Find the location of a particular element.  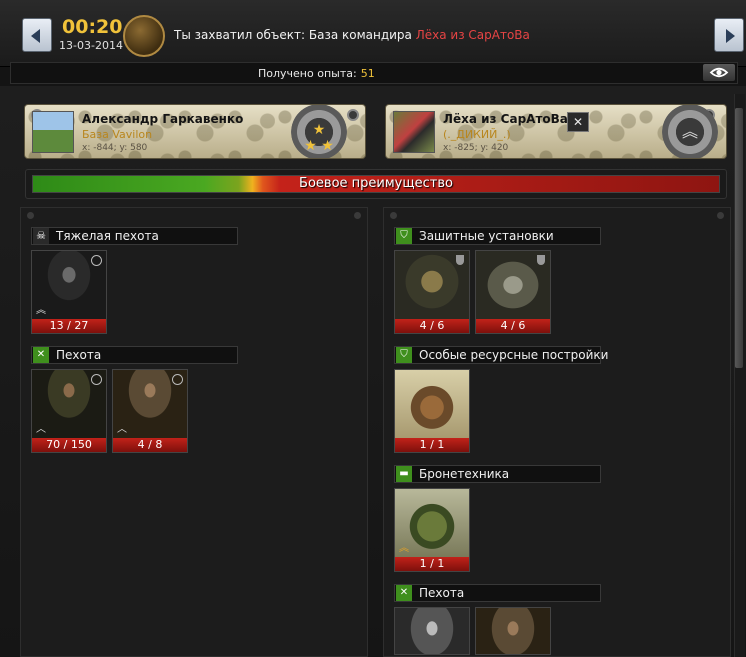

category-armored-vehicles: ▬ Бронетехника is located at coordinates (497, 474).